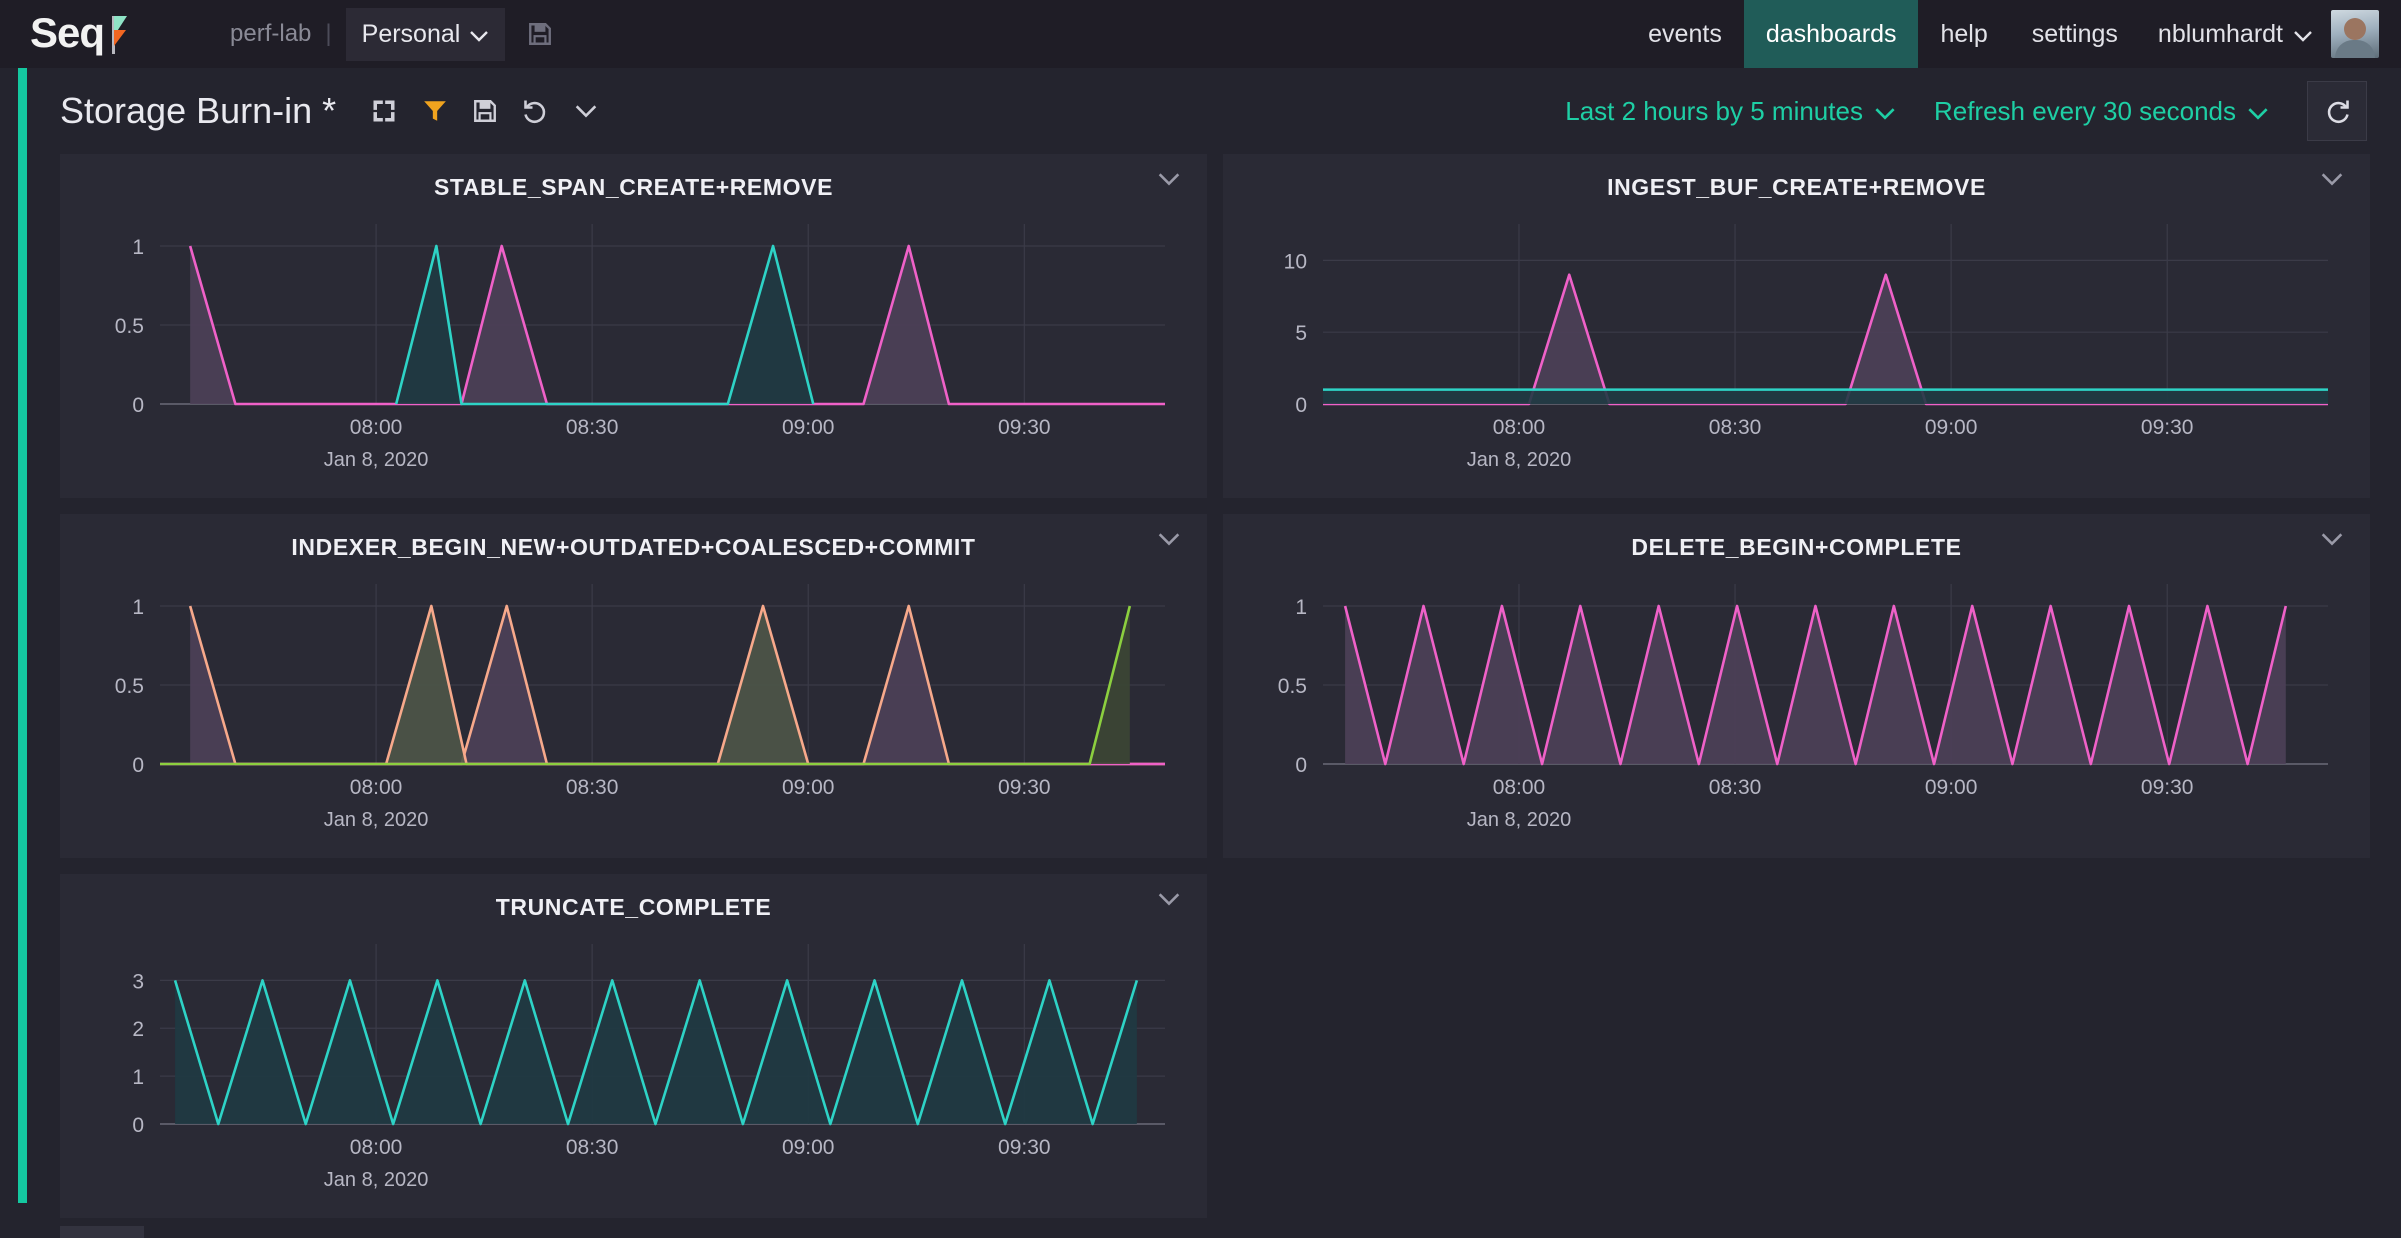 The image size is (2401, 1238). What do you see at coordinates (1685, 34) in the screenshot?
I see `nav-item-events: events` at bounding box center [1685, 34].